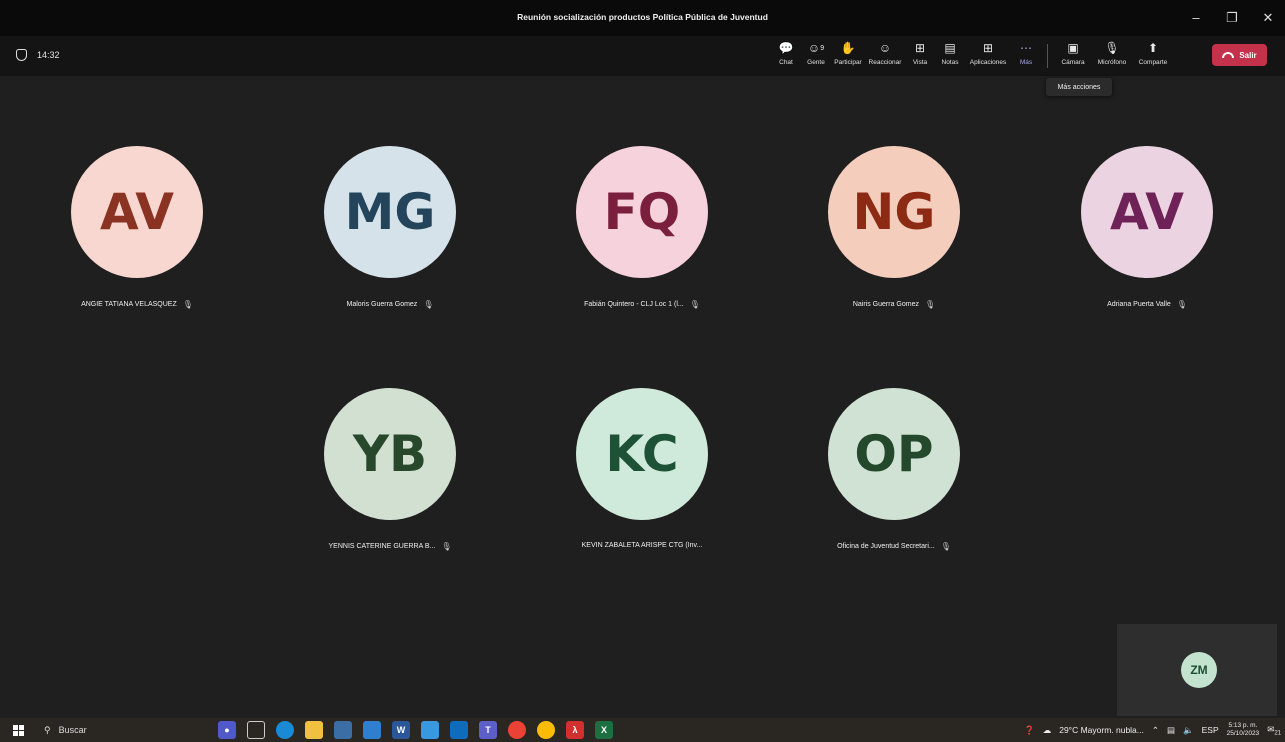 Image resolution: width=1285 pixels, height=742 pixels. I want to click on meeting-timer: 14:32, so click(38, 55).